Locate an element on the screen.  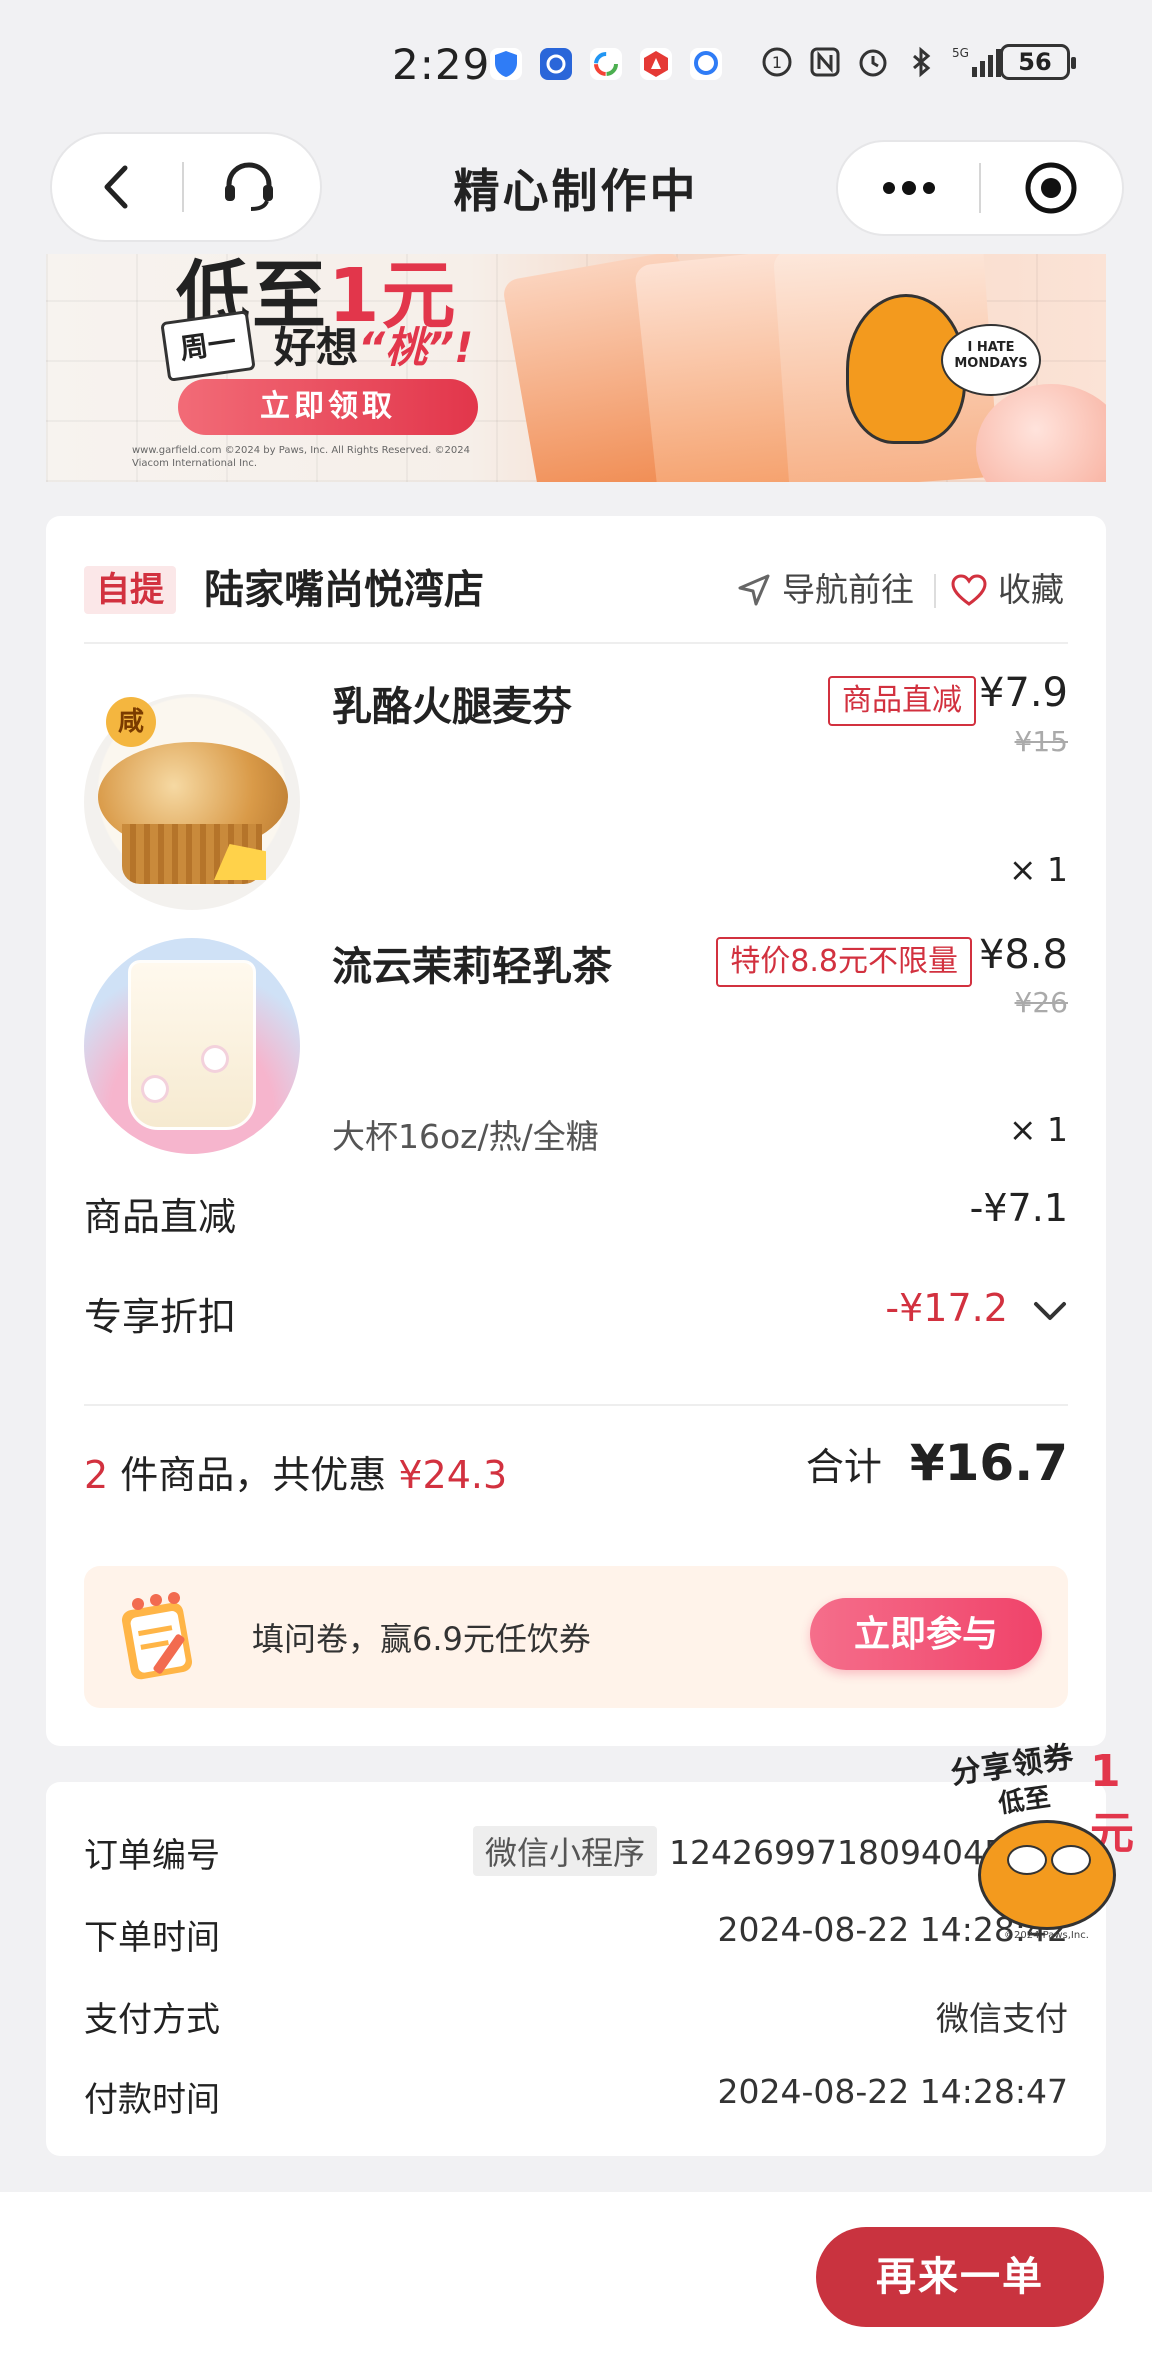
garfield-mascot-image is located at coordinates (1047, 1875).